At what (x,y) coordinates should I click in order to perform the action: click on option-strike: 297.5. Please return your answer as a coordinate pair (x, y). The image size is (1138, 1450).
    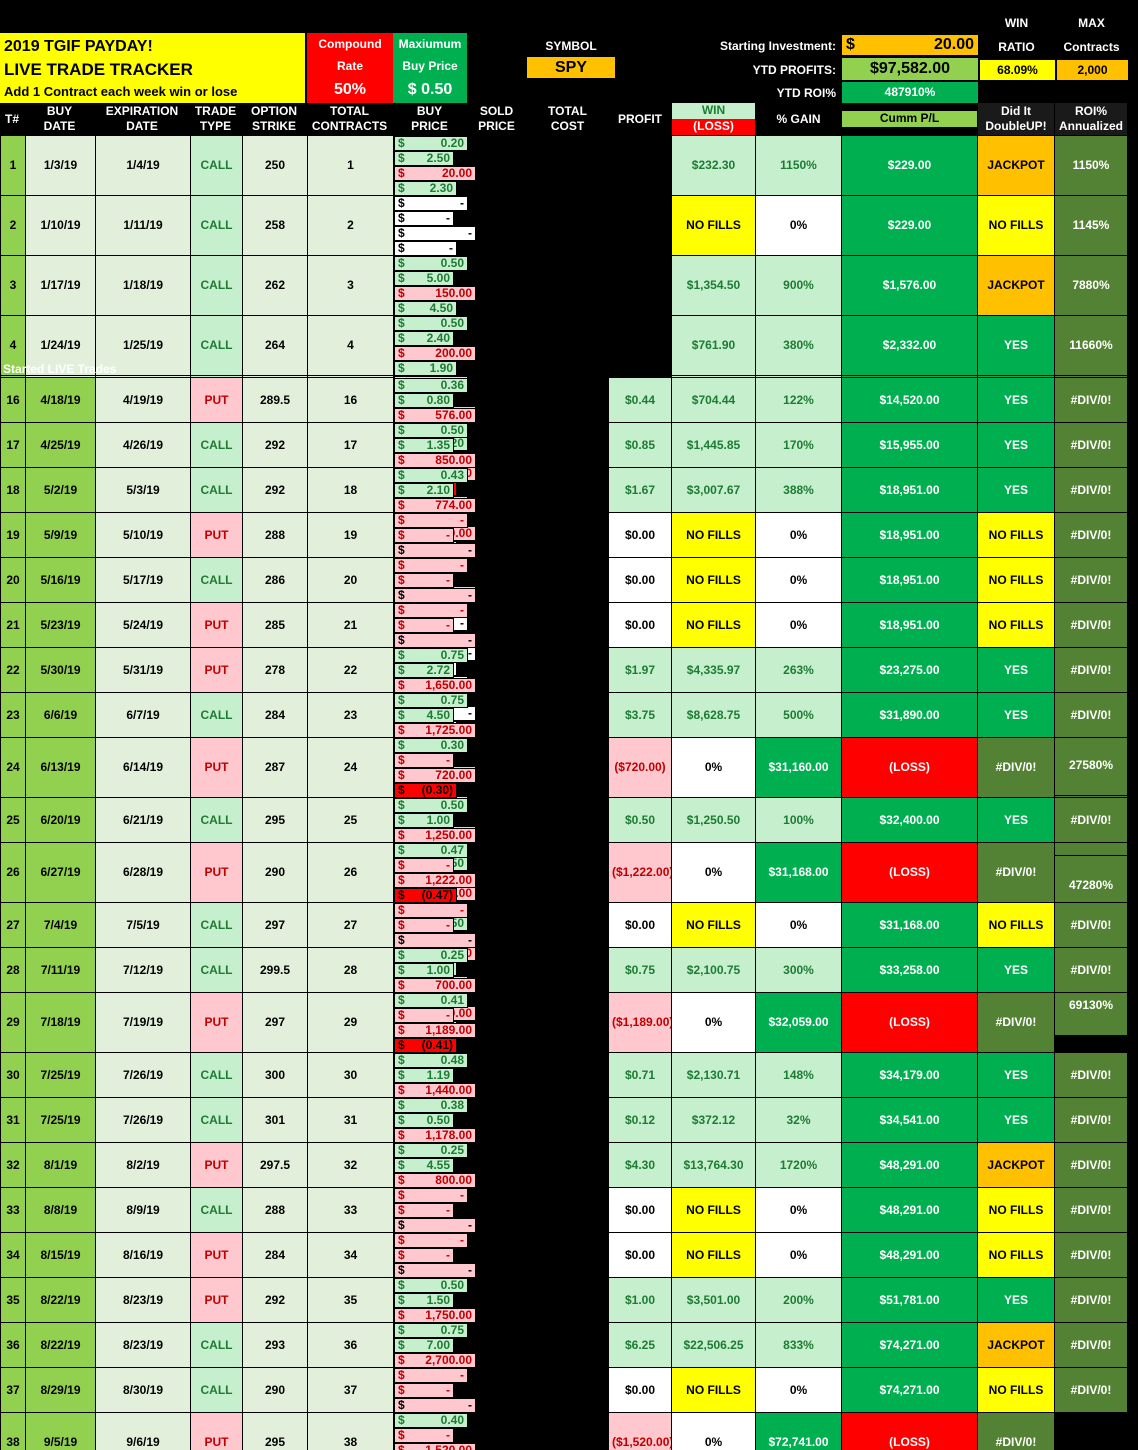
    Looking at the image, I should click on (275, 1165).